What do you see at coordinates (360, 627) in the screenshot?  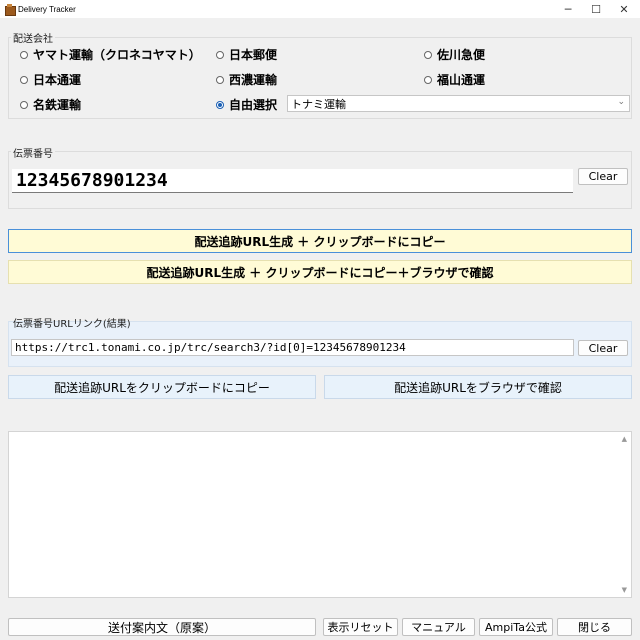 I see `reset-display-button: 表示リセット` at bounding box center [360, 627].